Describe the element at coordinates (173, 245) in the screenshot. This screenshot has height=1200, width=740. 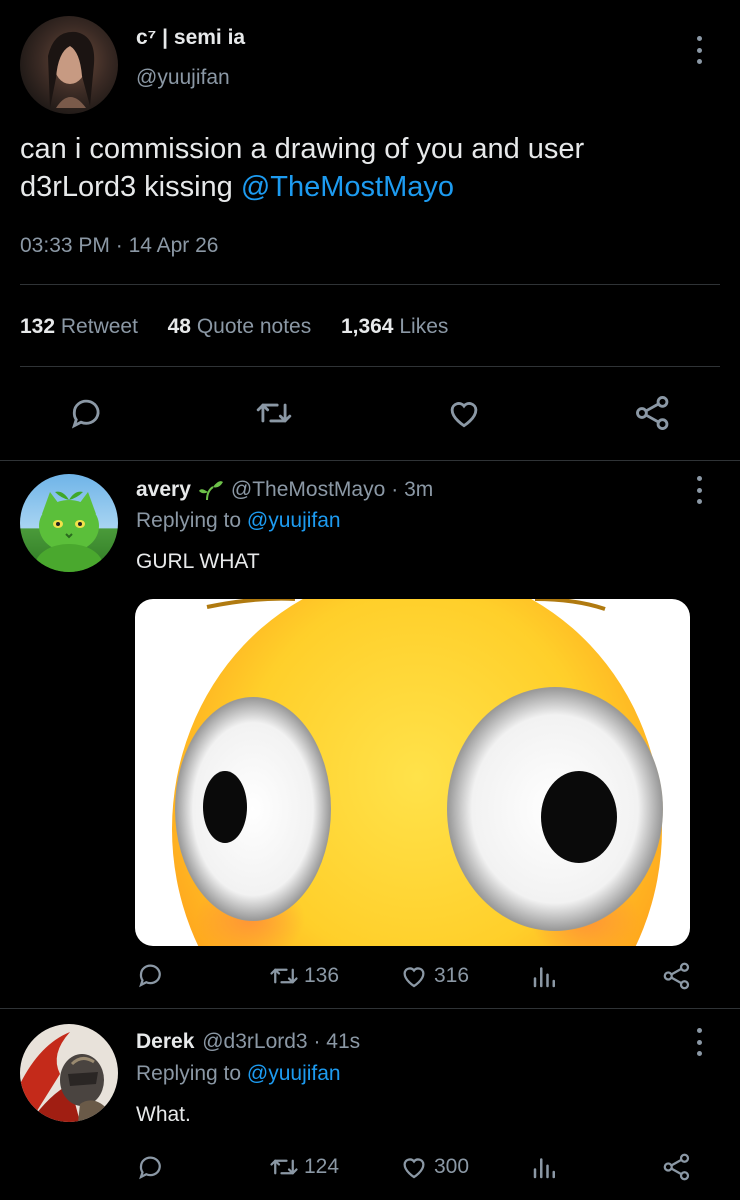
I see `tweet-date: 14 Apr 26` at that location.